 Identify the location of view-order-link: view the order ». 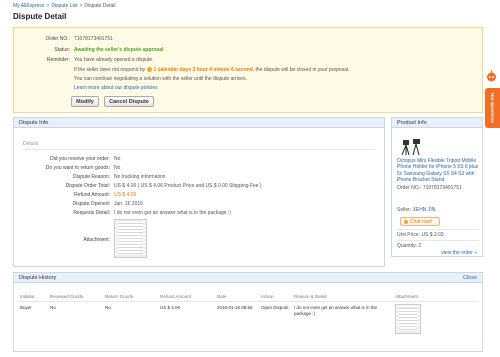
(459, 253).